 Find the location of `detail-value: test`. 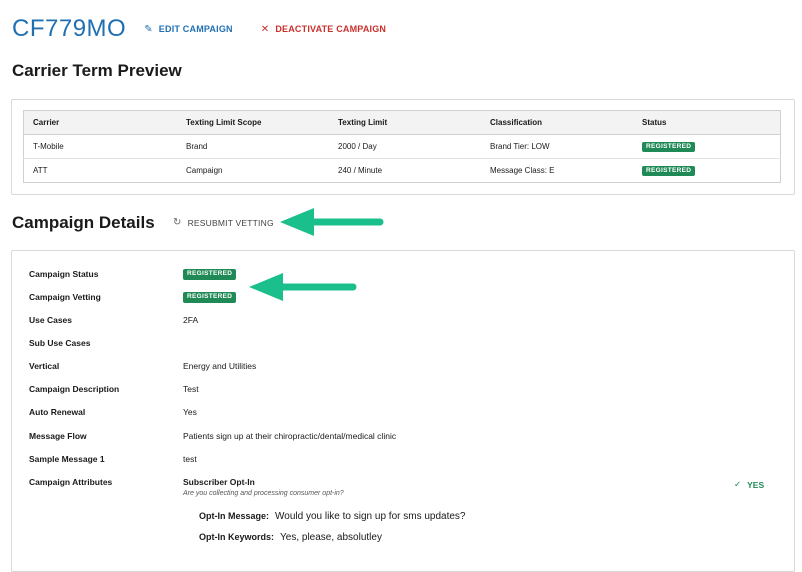

detail-value: test is located at coordinates (190, 459).